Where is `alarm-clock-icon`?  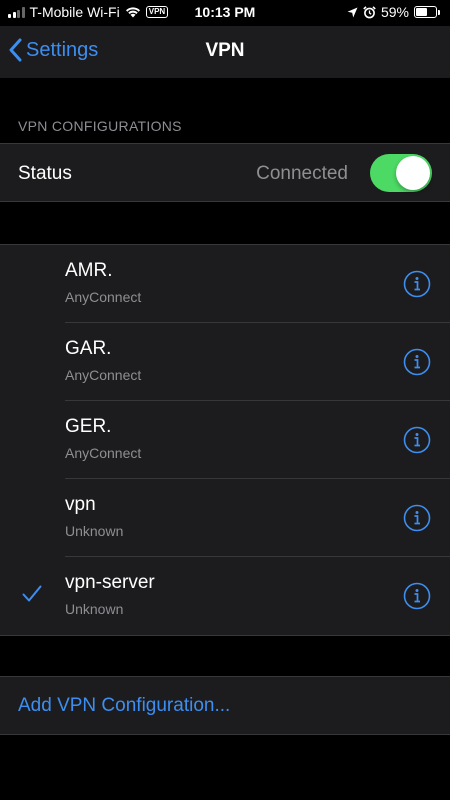
alarm-clock-icon is located at coordinates (369, 11).